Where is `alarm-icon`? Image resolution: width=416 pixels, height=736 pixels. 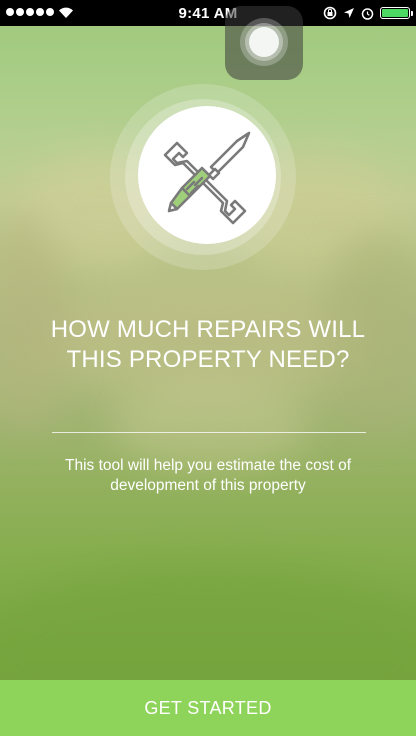
alarm-icon is located at coordinates (367, 13).